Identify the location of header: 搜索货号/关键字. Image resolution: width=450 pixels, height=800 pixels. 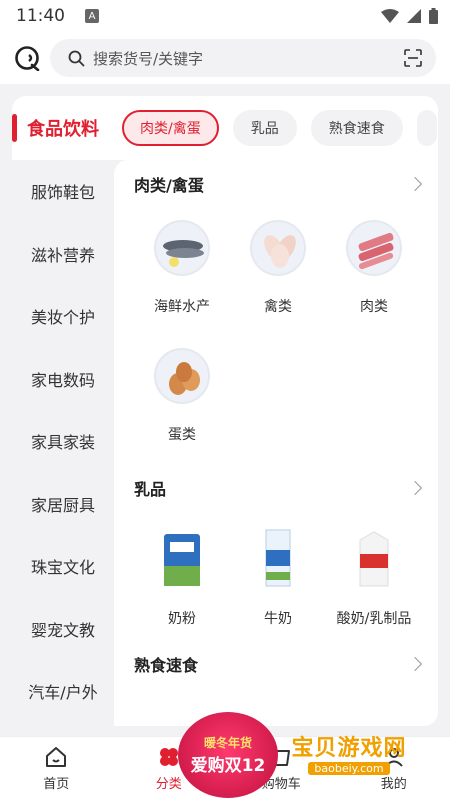
(225, 58).